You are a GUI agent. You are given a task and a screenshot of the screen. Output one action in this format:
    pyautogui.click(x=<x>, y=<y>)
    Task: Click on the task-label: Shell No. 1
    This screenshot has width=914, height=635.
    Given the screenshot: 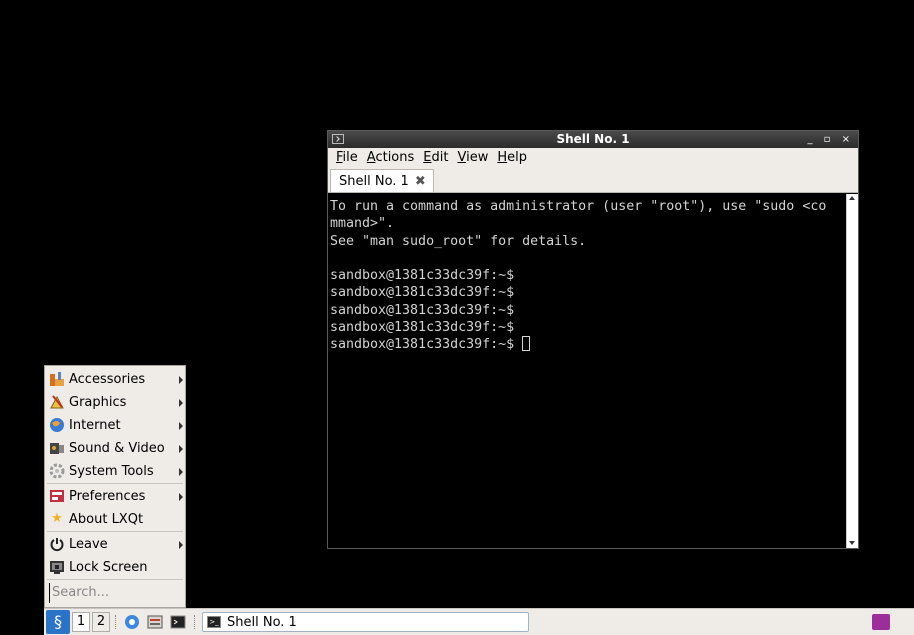 What is the action you would take?
    pyautogui.click(x=262, y=622)
    